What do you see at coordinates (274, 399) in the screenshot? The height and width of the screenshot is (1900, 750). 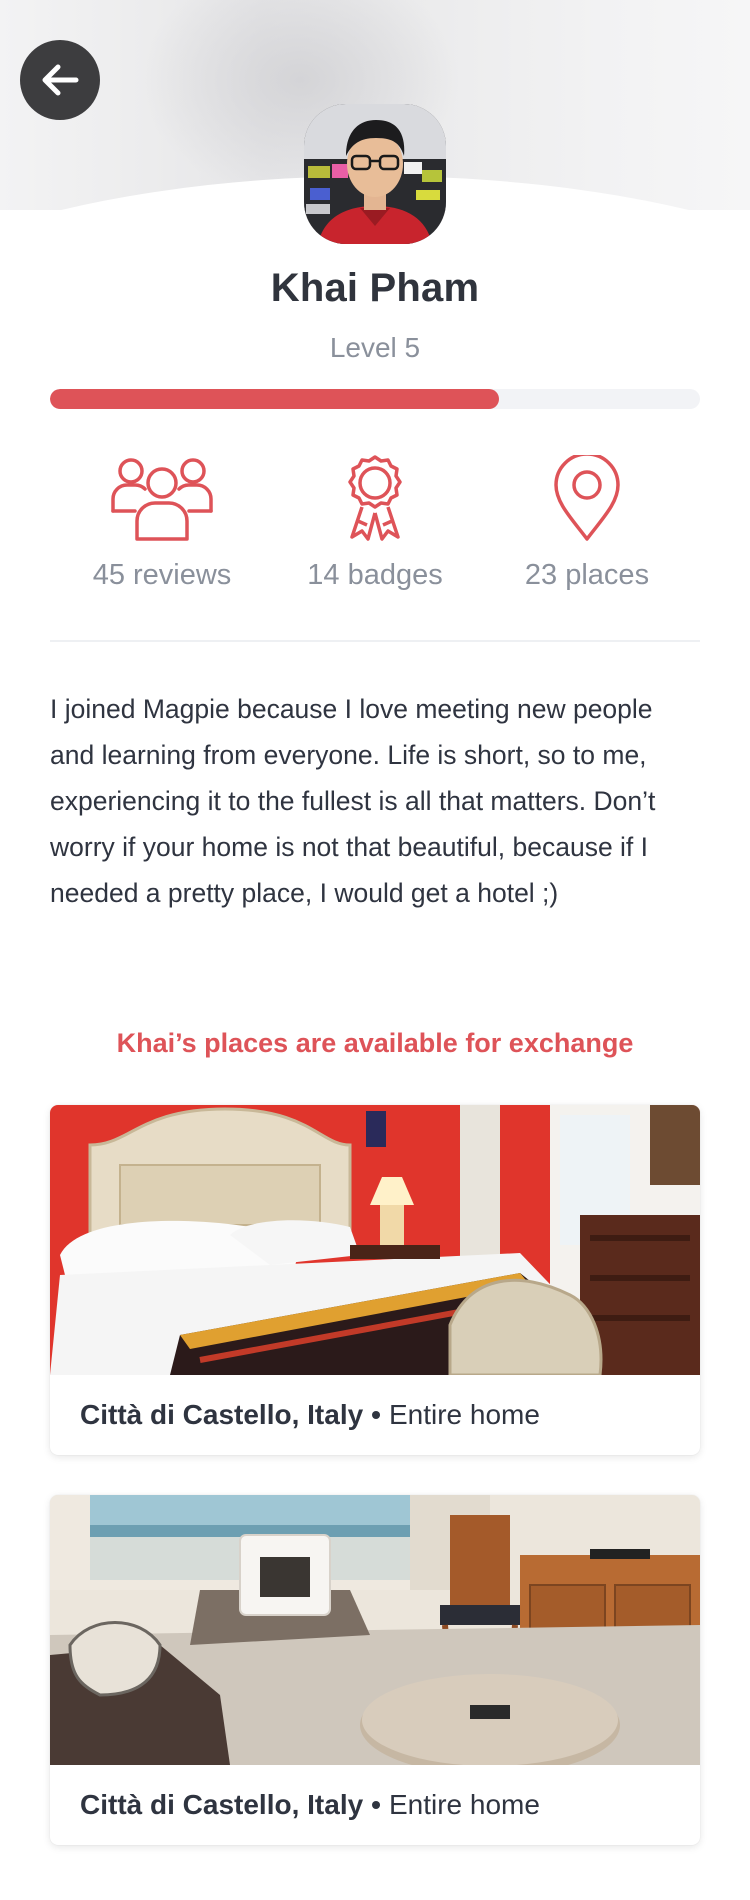 I see `level-progress-fill` at bounding box center [274, 399].